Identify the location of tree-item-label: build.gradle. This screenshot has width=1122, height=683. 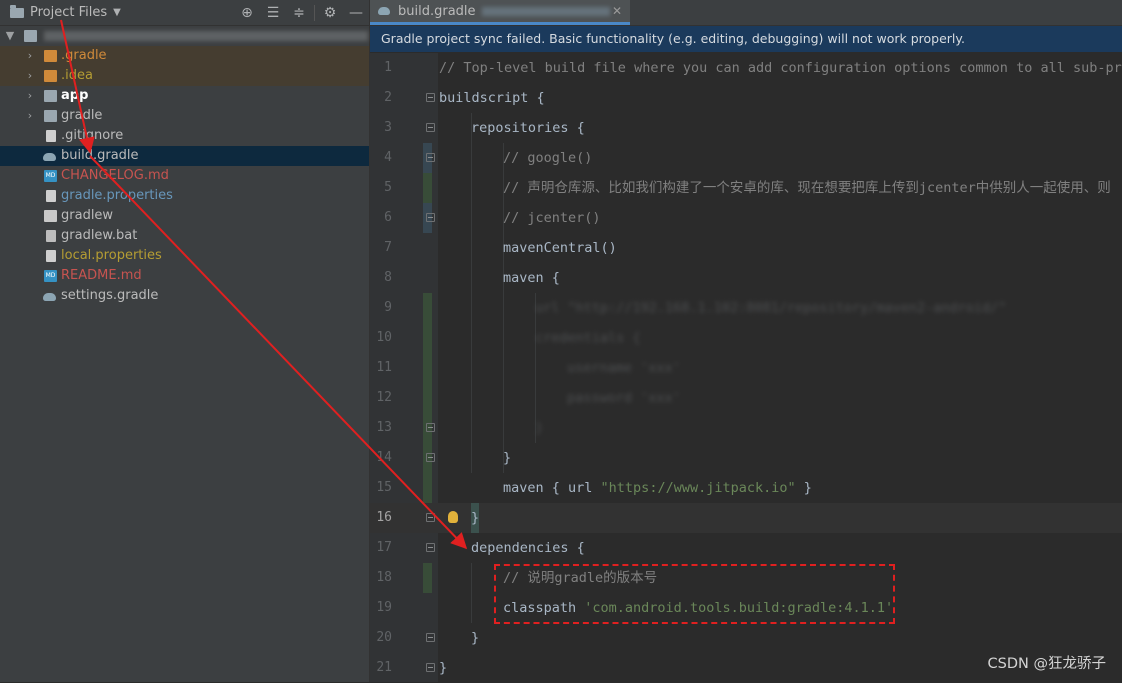
(100, 155).